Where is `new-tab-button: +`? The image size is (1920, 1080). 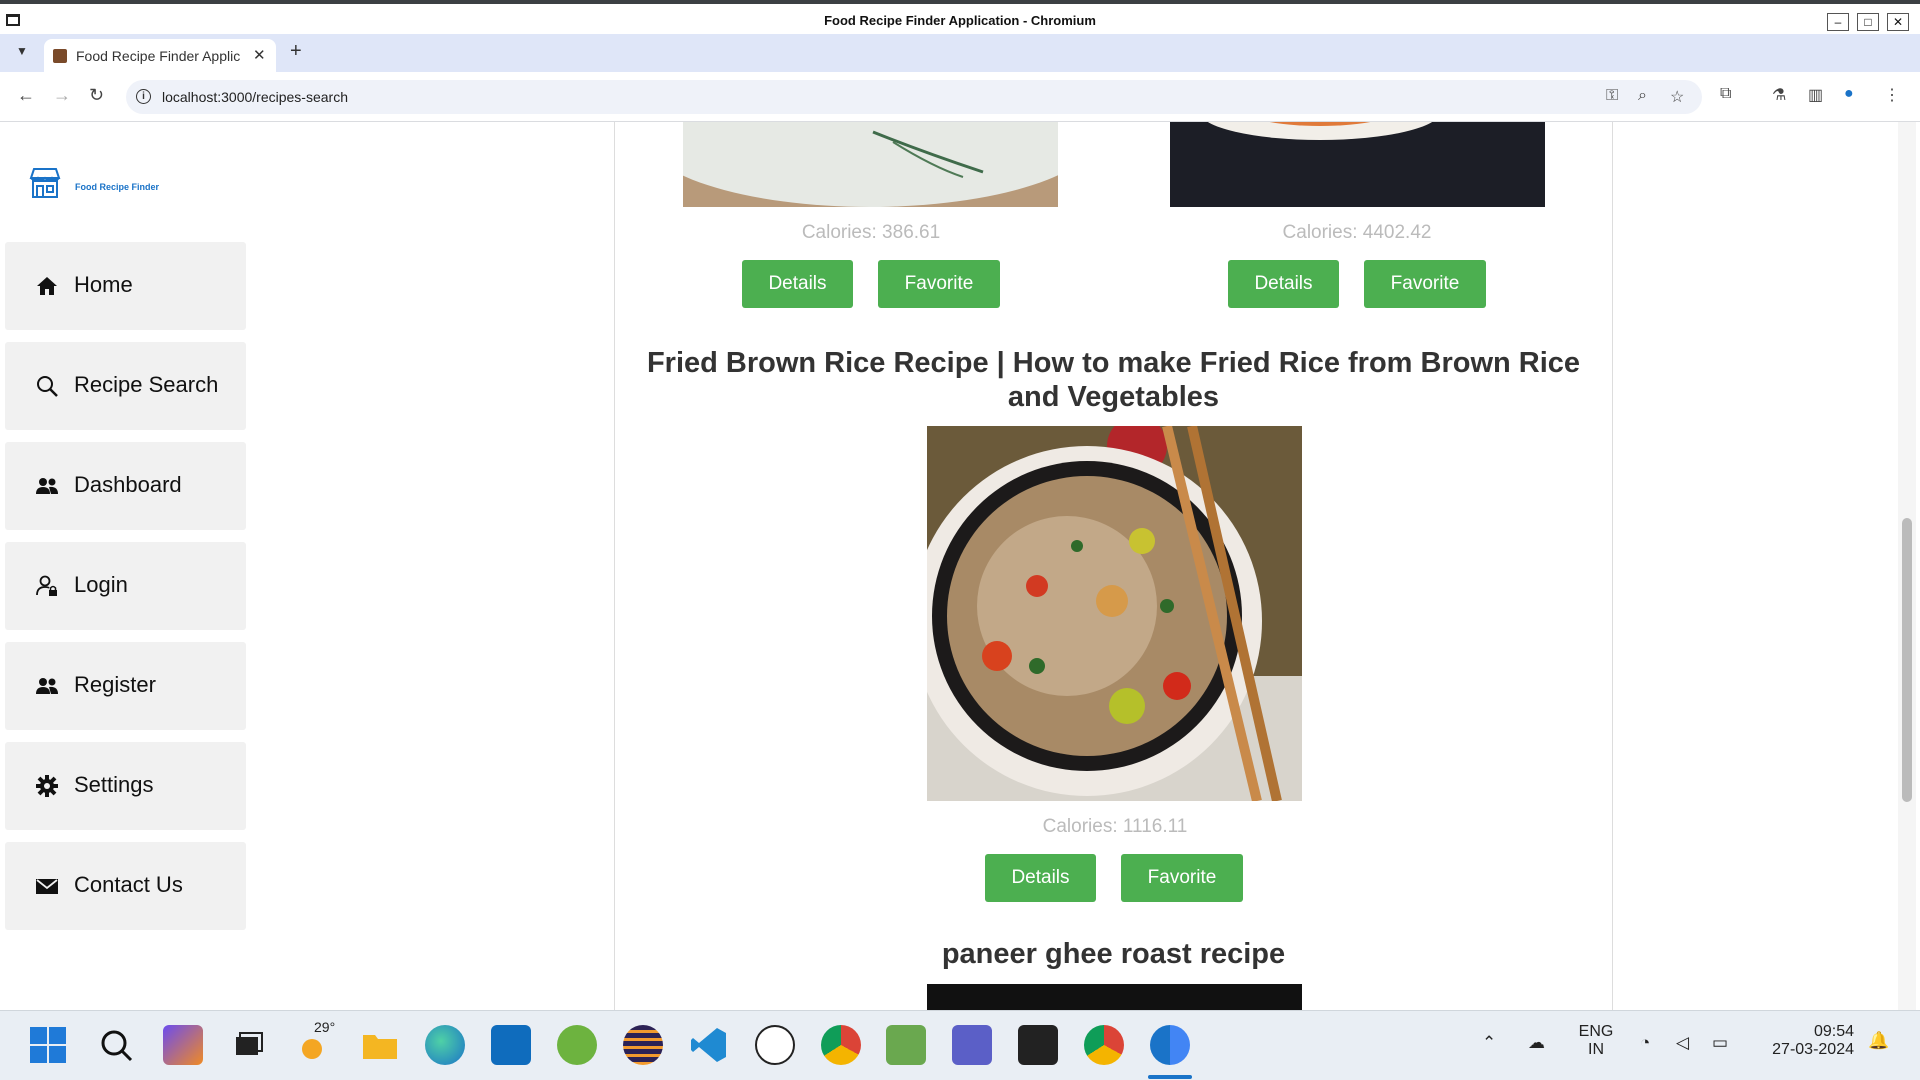
new-tab-button: + is located at coordinates (296, 51).